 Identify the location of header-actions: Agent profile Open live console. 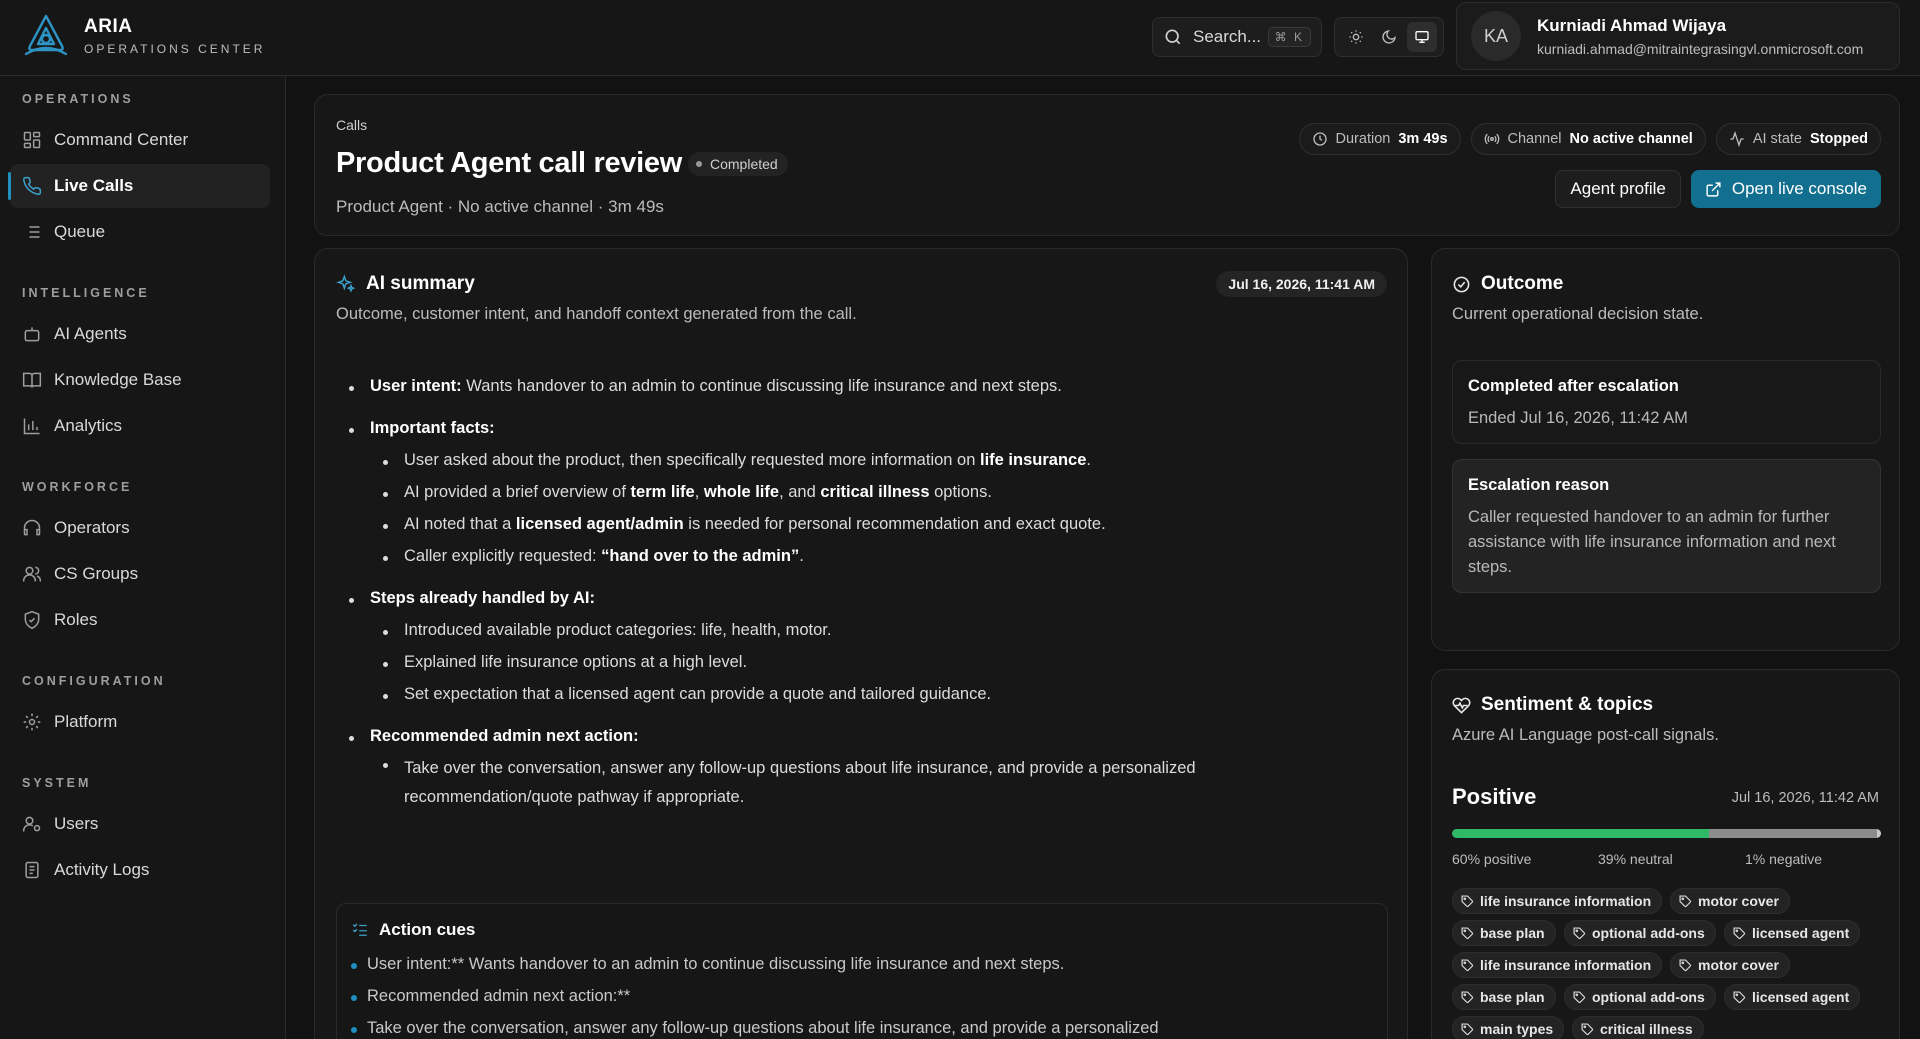
(1718, 189).